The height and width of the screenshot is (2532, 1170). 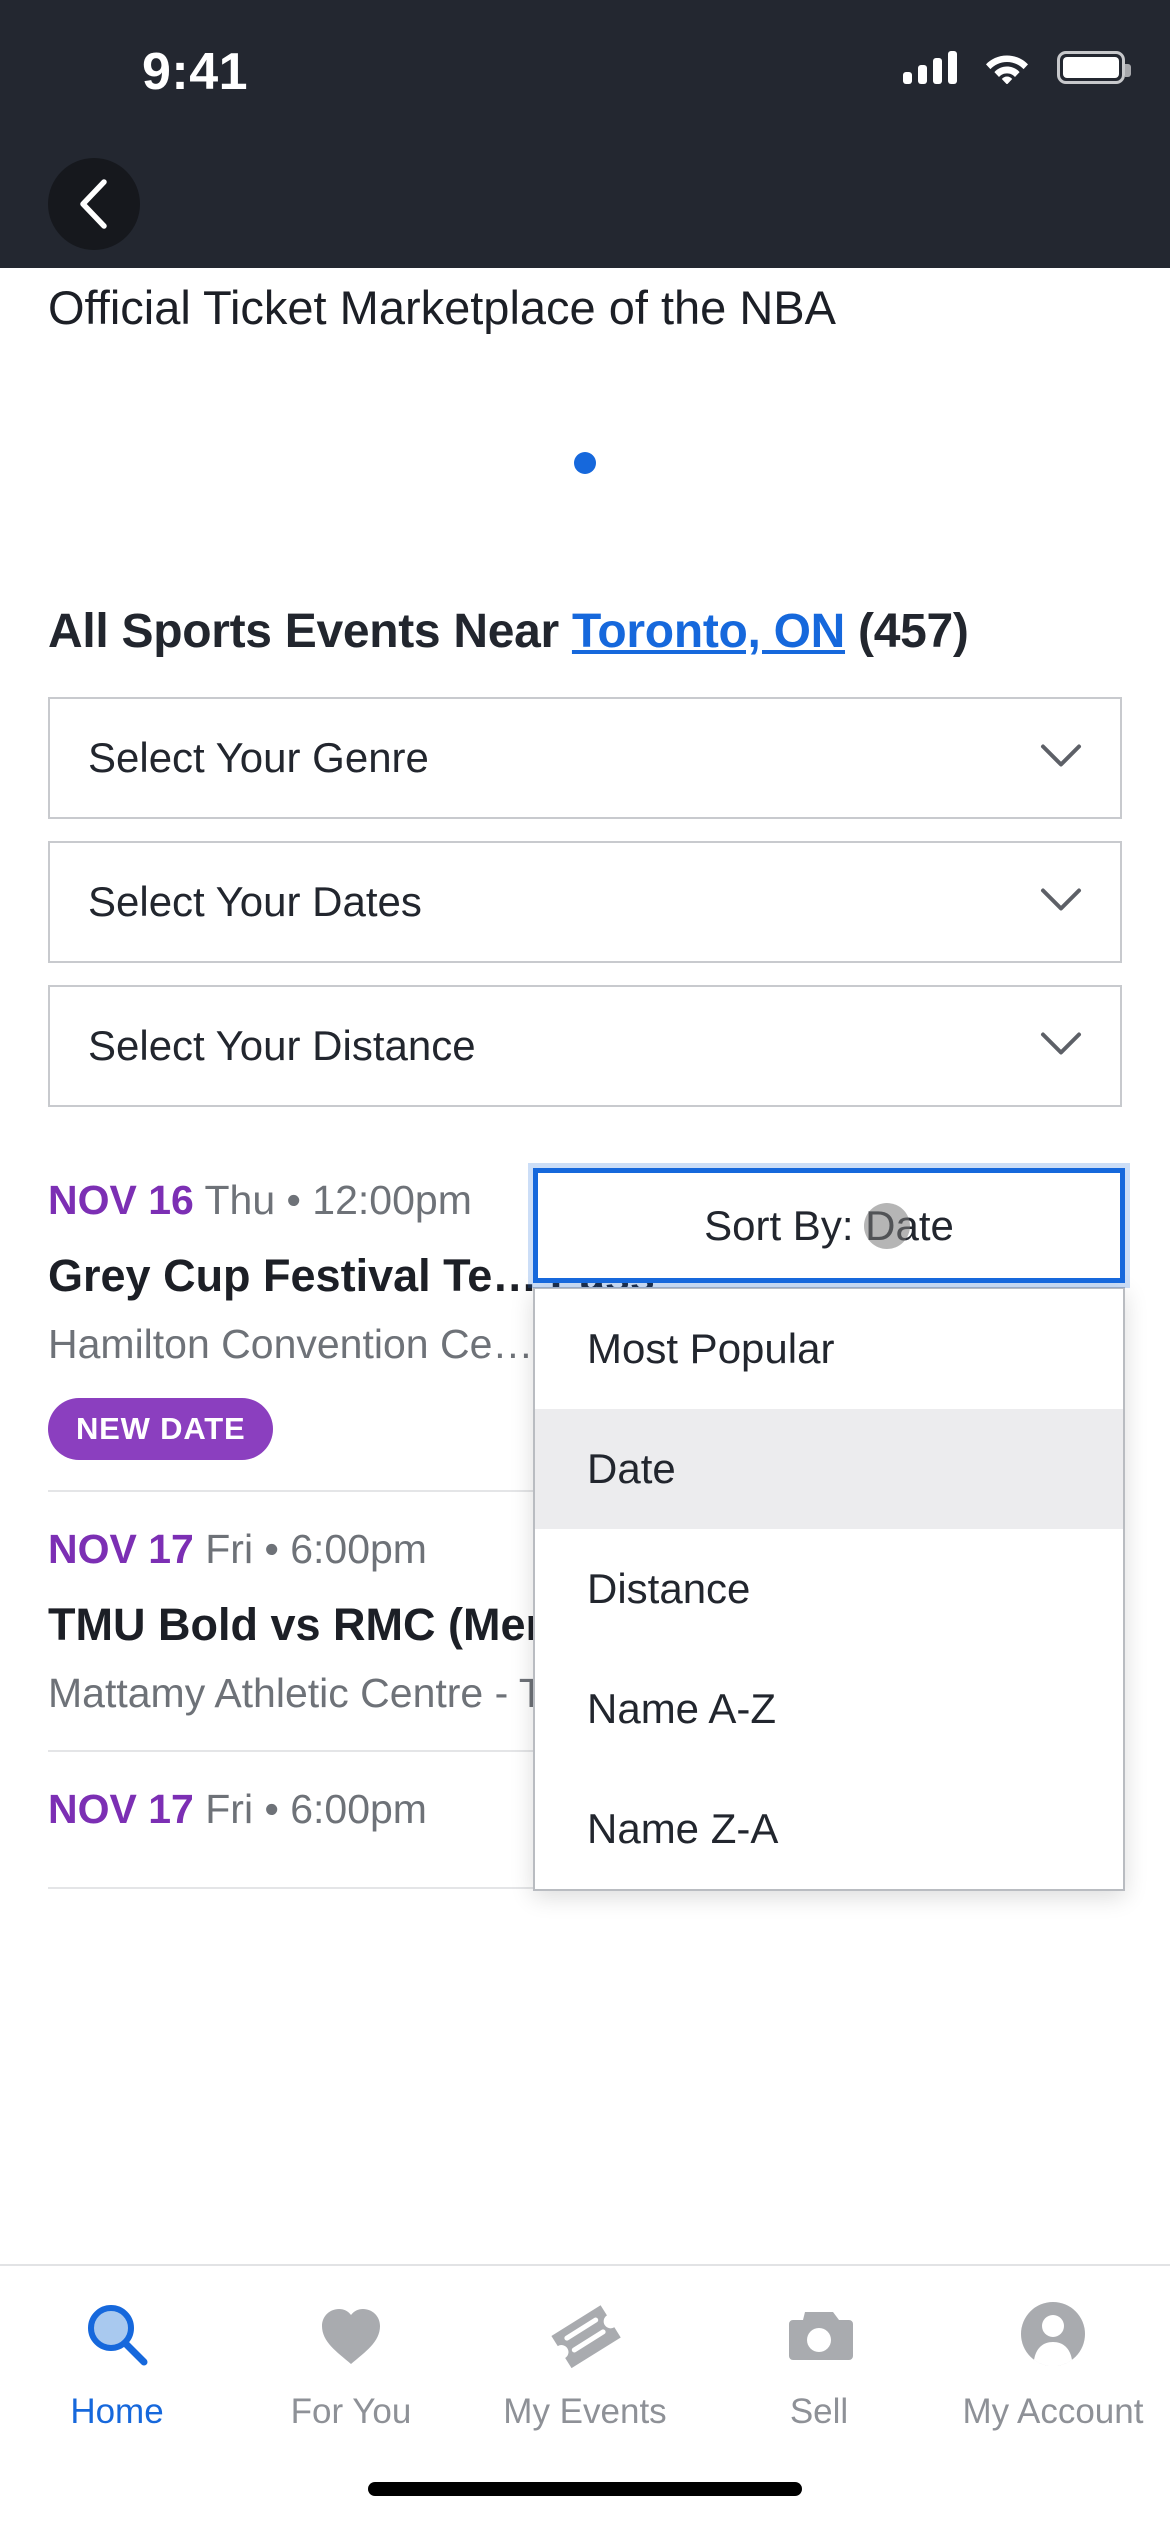 I want to click on filter-dates-label: Select Your Dates, so click(x=255, y=901).